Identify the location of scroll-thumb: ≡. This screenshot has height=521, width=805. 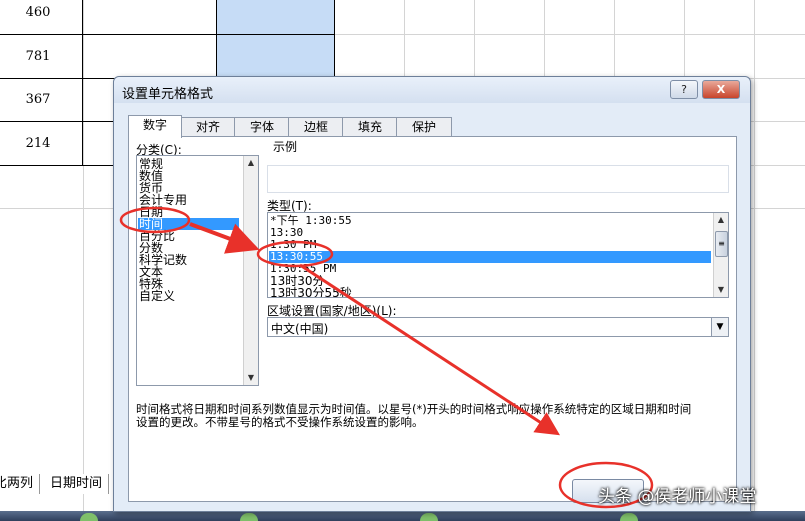
(721, 244).